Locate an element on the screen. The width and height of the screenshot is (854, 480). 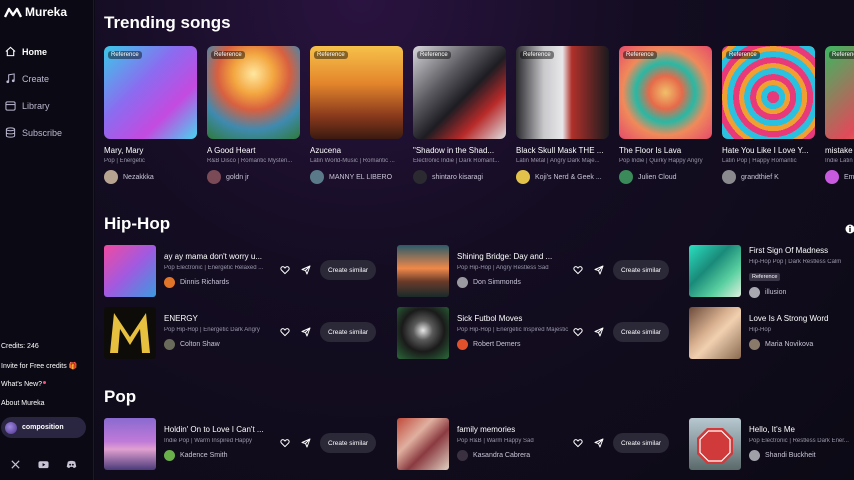
info-icon is located at coordinates (849, 229).